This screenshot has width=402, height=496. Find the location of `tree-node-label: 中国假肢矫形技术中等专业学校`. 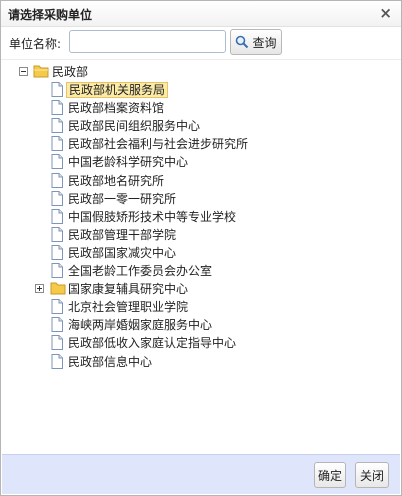

tree-node-label: 中国假肢矫形技术中等专业学校 is located at coordinates (152, 216).